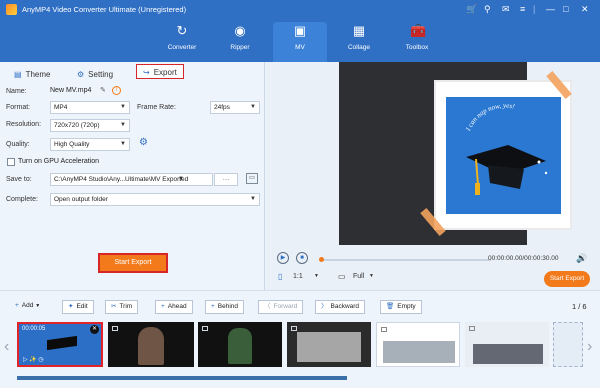 This screenshot has height=388, width=600. What do you see at coordinates (90, 107) in the screenshot?
I see `format-select: MP4 ▼` at bounding box center [90, 107].